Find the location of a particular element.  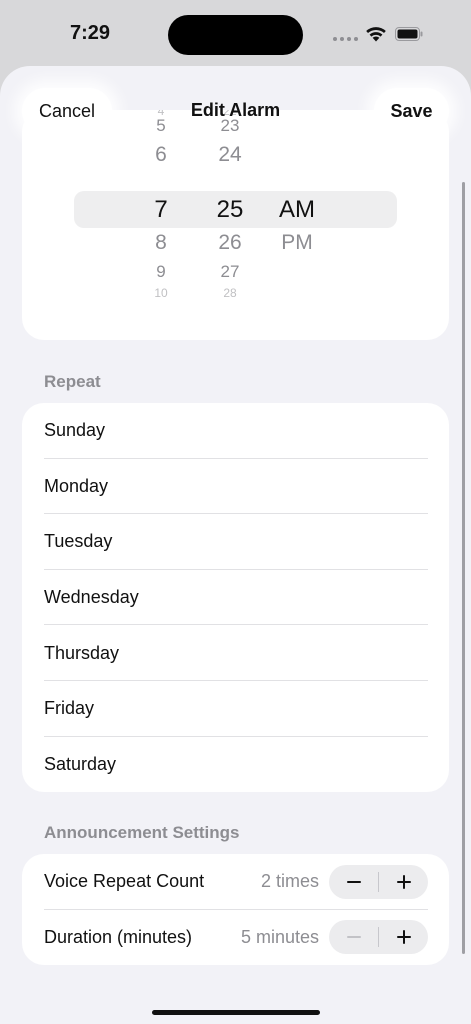

battery-icon is located at coordinates (409, 34).